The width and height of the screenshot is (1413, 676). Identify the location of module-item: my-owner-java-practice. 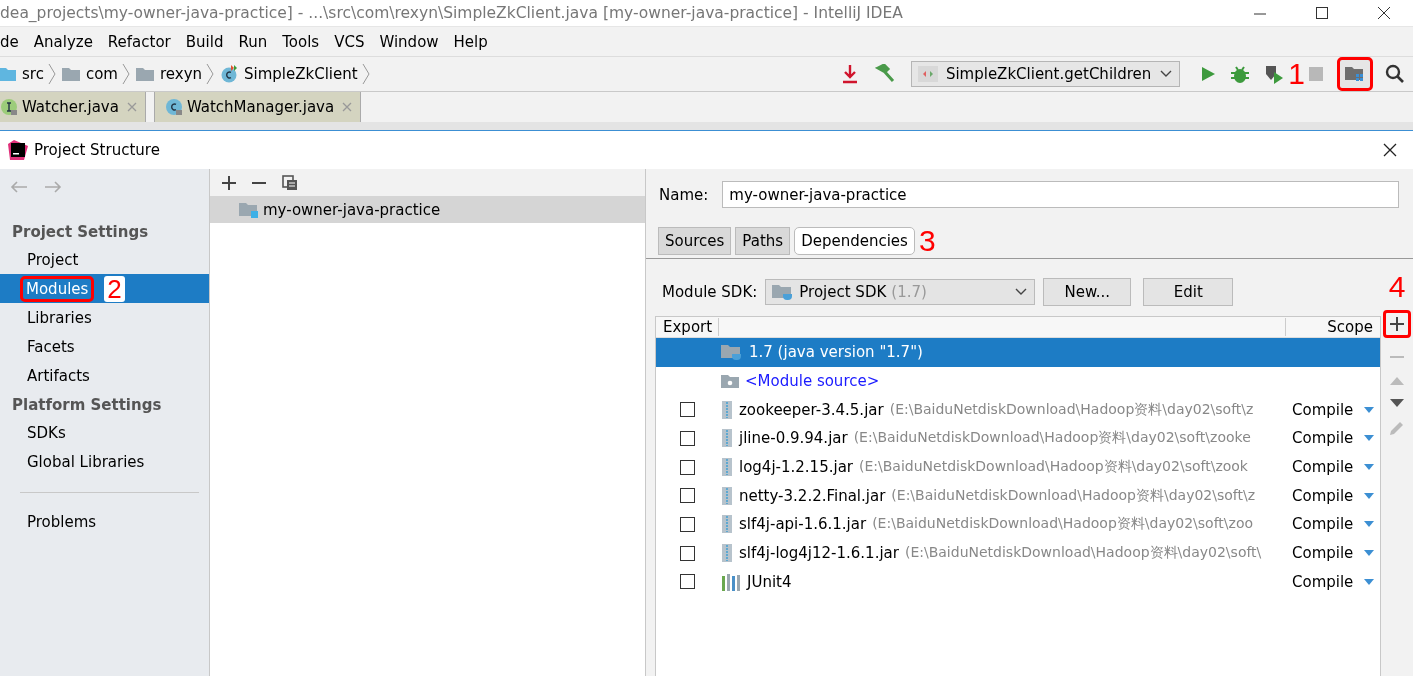
(427, 209).